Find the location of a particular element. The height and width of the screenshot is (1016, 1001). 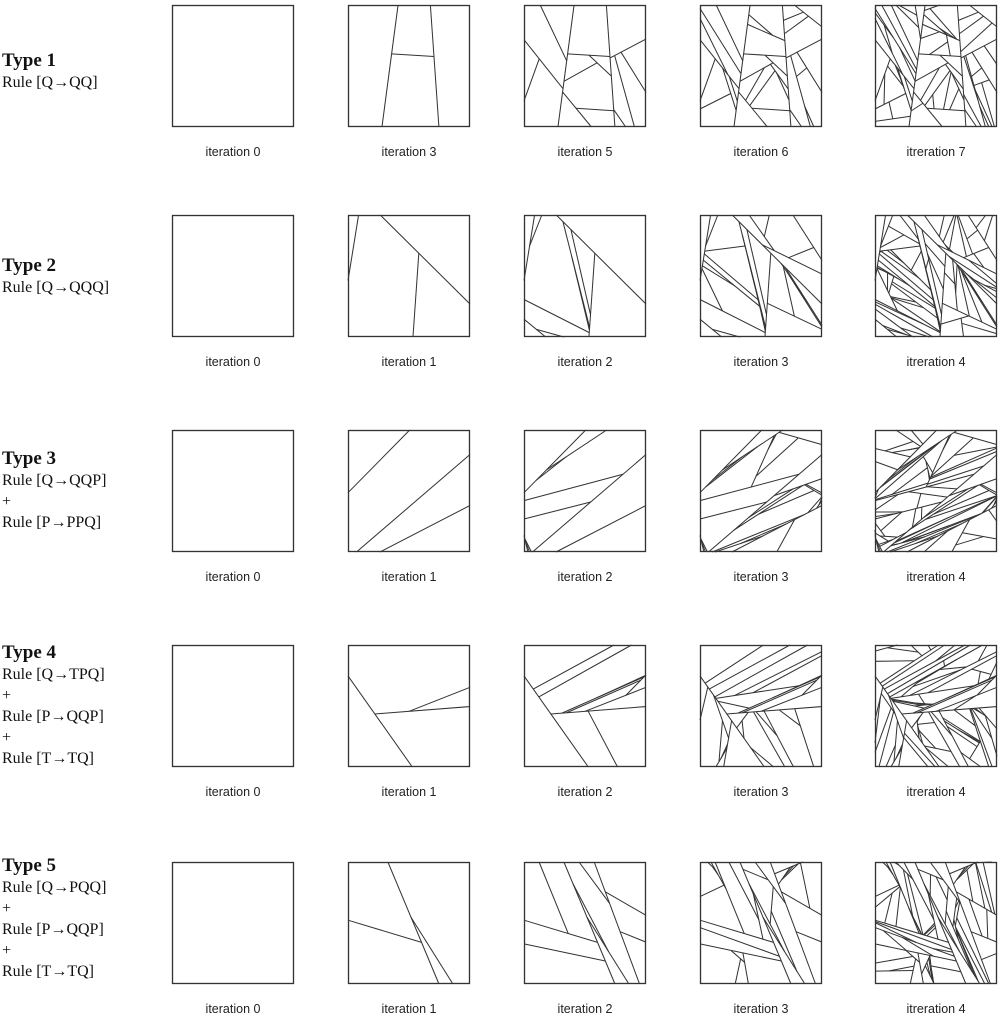

type-title: Type 4 is located at coordinates (53, 653).